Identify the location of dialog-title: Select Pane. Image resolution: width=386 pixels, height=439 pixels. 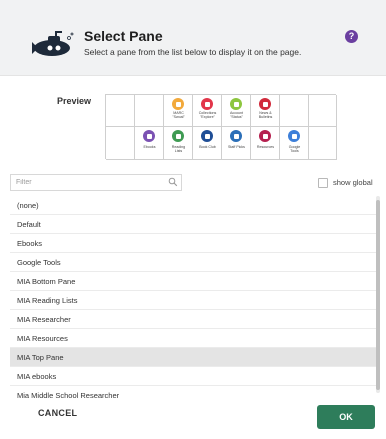
(123, 36).